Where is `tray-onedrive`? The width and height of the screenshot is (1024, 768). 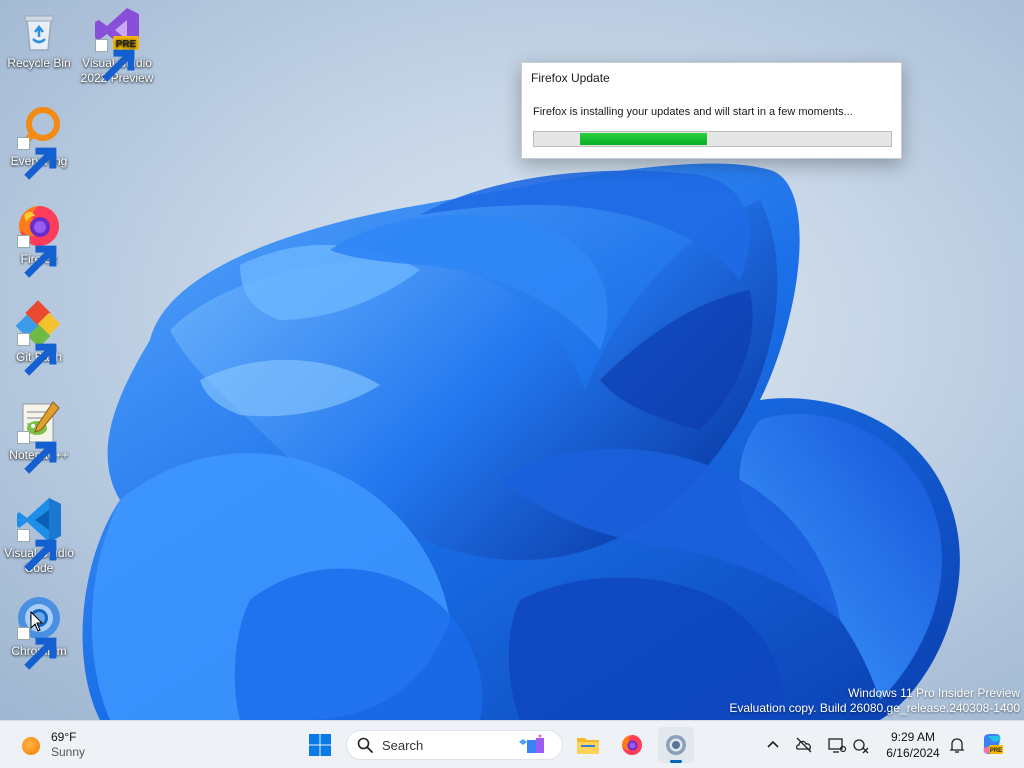
tray-onedrive is located at coordinates (804, 745).